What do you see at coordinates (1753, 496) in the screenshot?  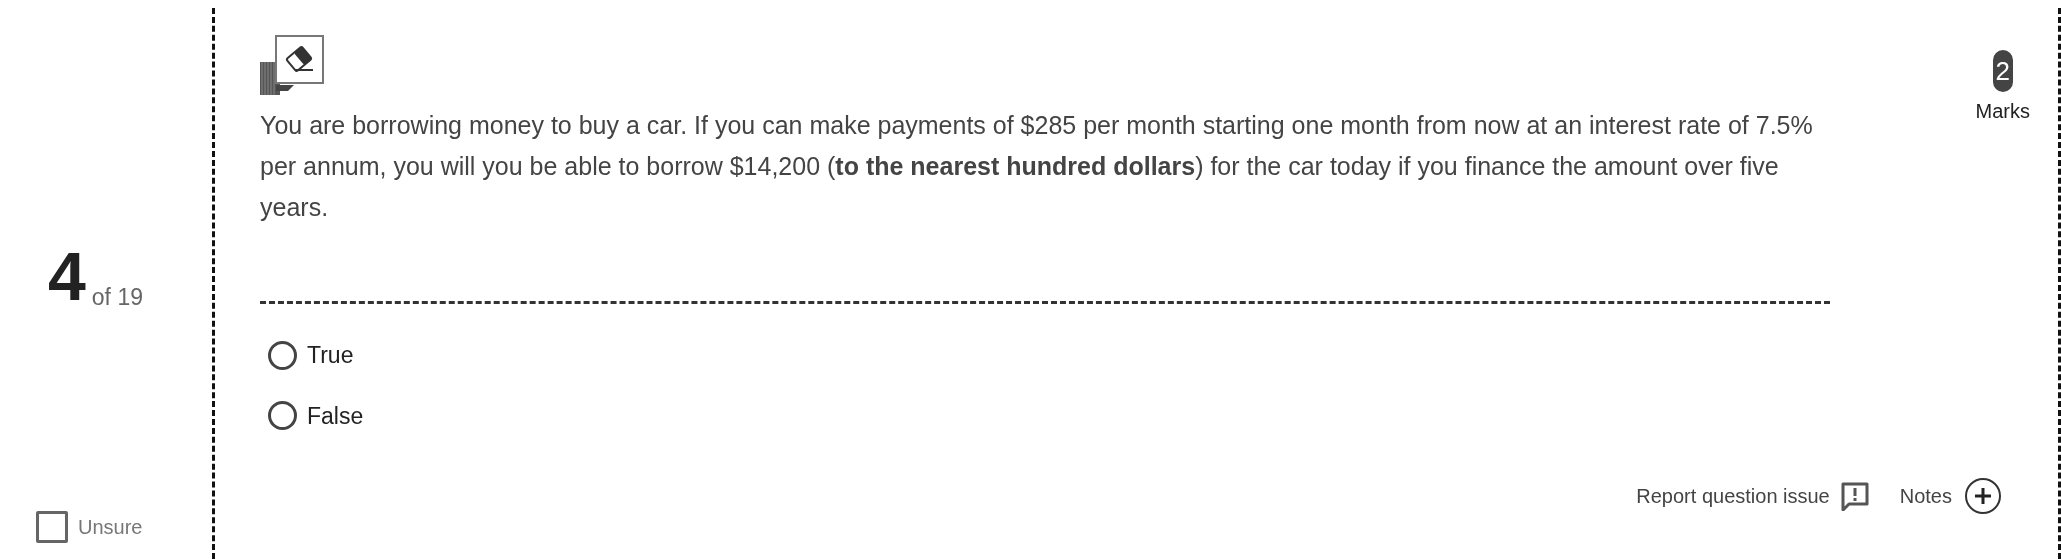 I see `report-issue-button: Report question issue` at bounding box center [1753, 496].